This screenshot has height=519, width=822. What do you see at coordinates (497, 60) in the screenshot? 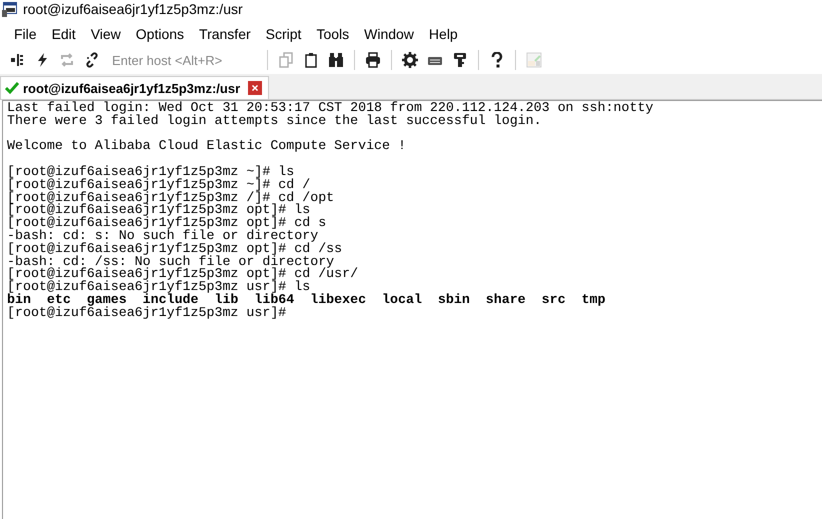
I see `help-icon` at bounding box center [497, 60].